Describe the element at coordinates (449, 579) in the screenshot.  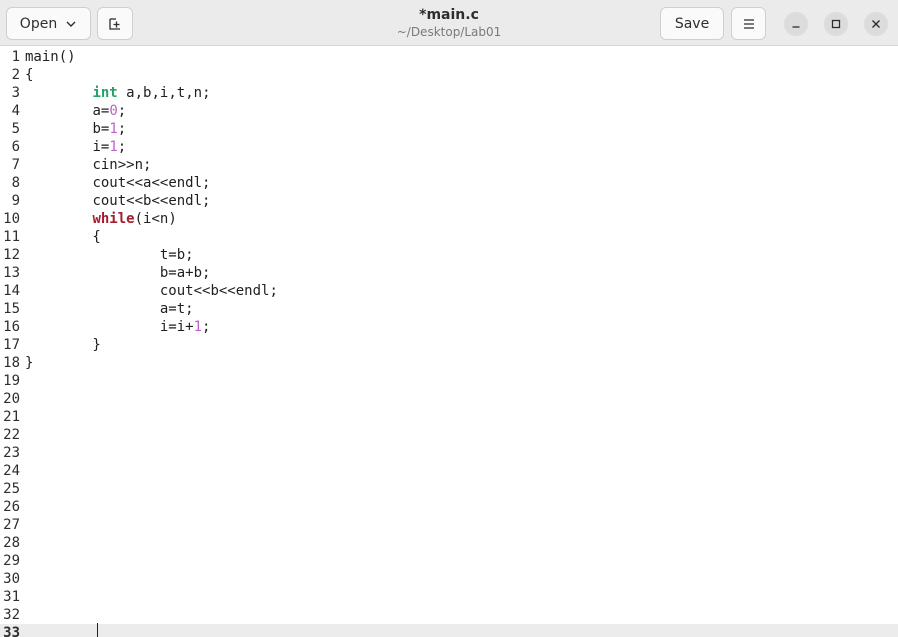
I see `code-line: 30` at that location.